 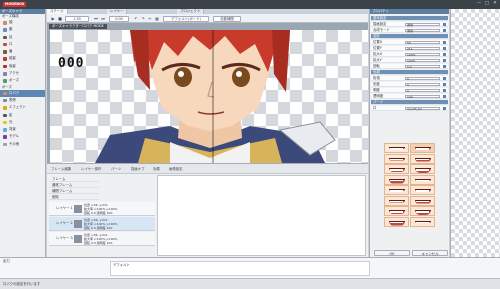 What do you see at coordinates (157, 19) in the screenshot?
I see `grid-icon: ▦` at bounding box center [157, 19].